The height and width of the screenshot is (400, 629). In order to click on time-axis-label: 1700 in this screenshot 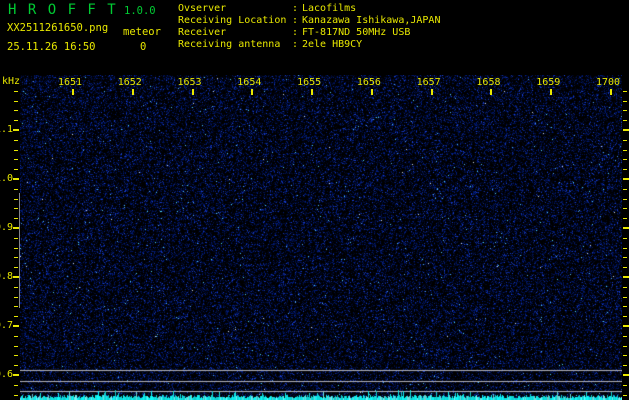, I will do `click(608, 82)`.